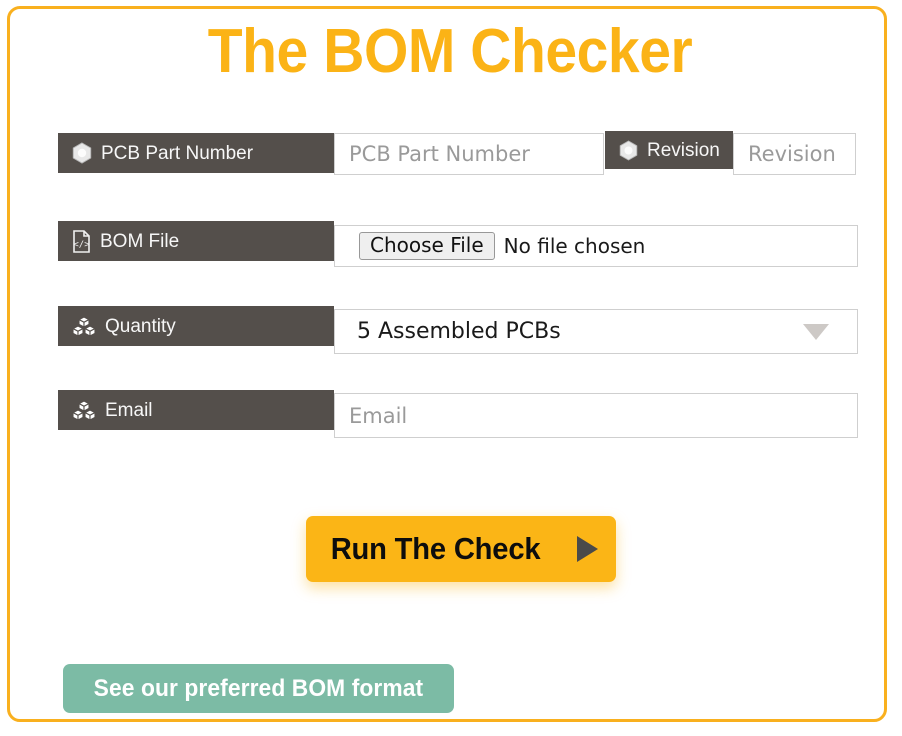 Image resolution: width=902 pixels, height=736 pixels. I want to click on page-title: The BOM Checker, so click(450, 51).